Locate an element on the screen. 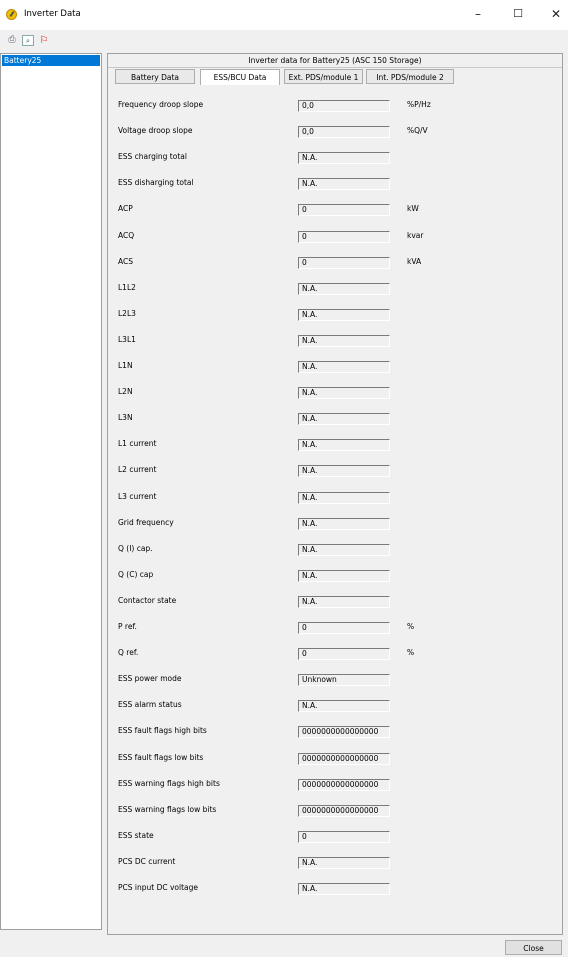  label-p-ref: P ref. is located at coordinates (127, 626).